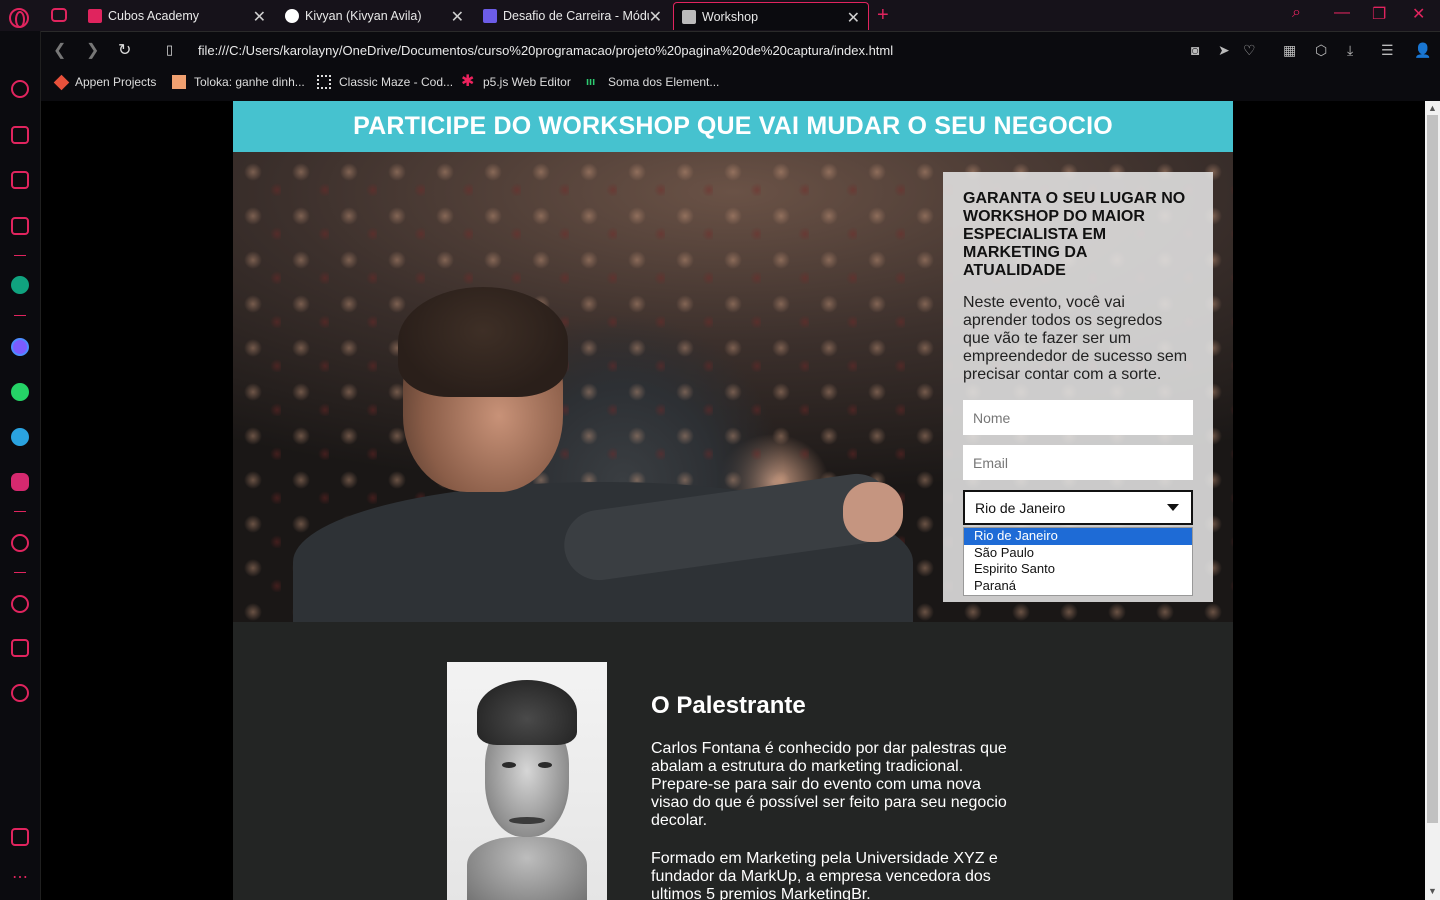 The height and width of the screenshot is (900, 1440). What do you see at coordinates (20, 543) in the screenshot?
I see `player-icon` at bounding box center [20, 543].